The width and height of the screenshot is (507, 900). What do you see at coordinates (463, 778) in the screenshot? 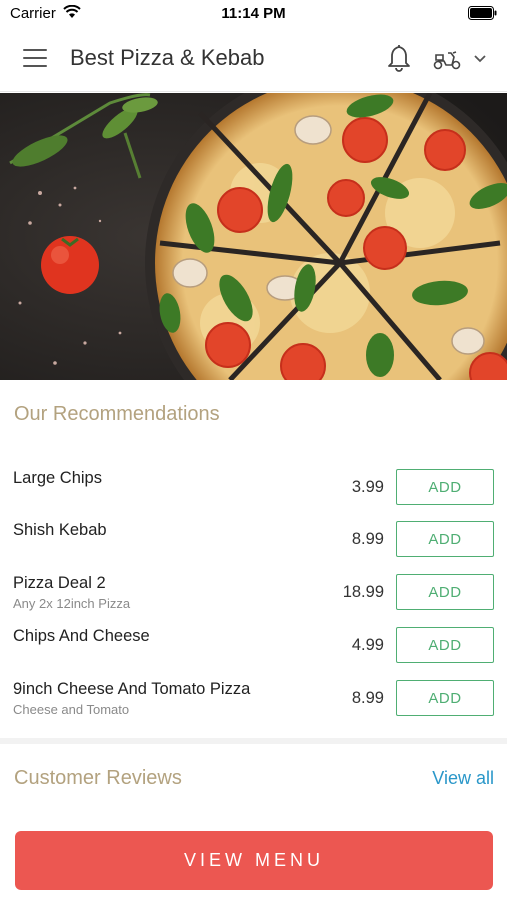
I see `view-all-reviews-link: View all` at bounding box center [463, 778].